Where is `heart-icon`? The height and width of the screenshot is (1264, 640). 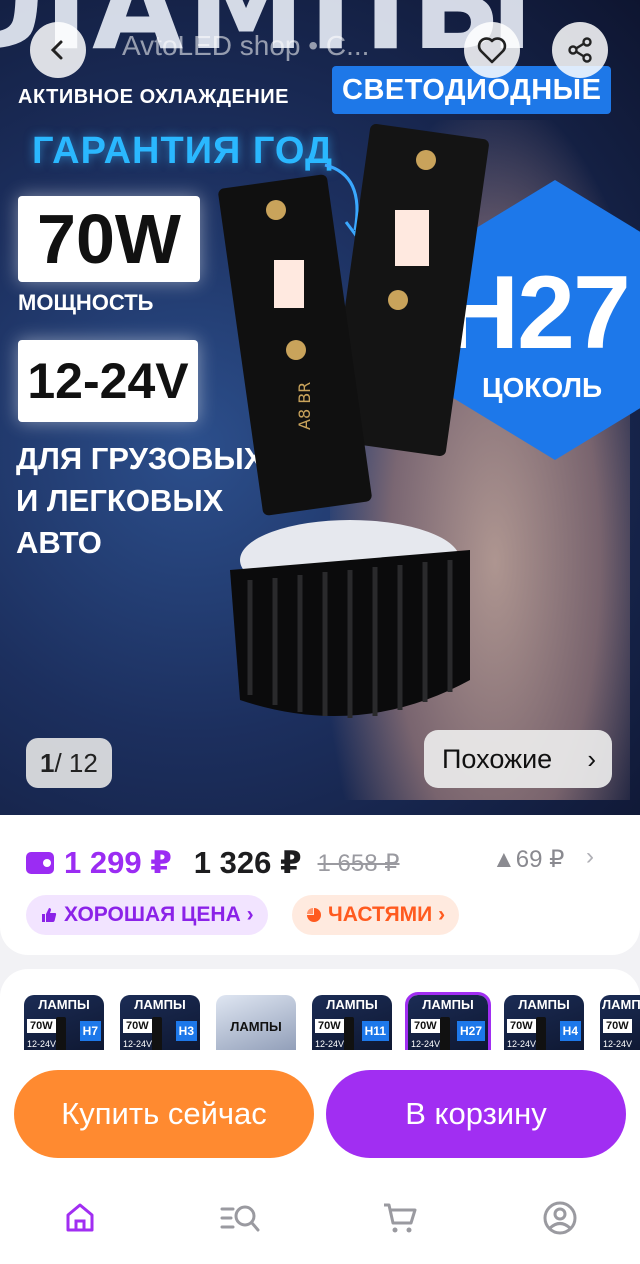
heart-icon is located at coordinates (492, 50).